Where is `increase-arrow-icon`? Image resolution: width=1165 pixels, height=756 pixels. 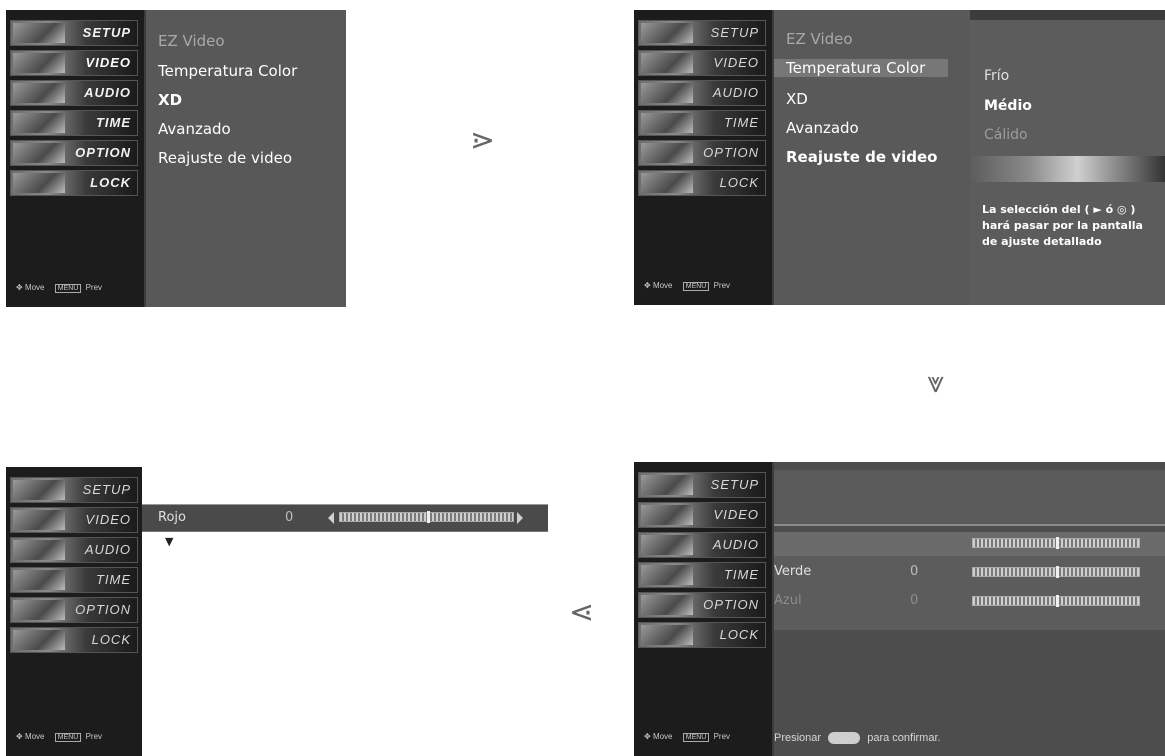 increase-arrow-icon is located at coordinates (520, 518).